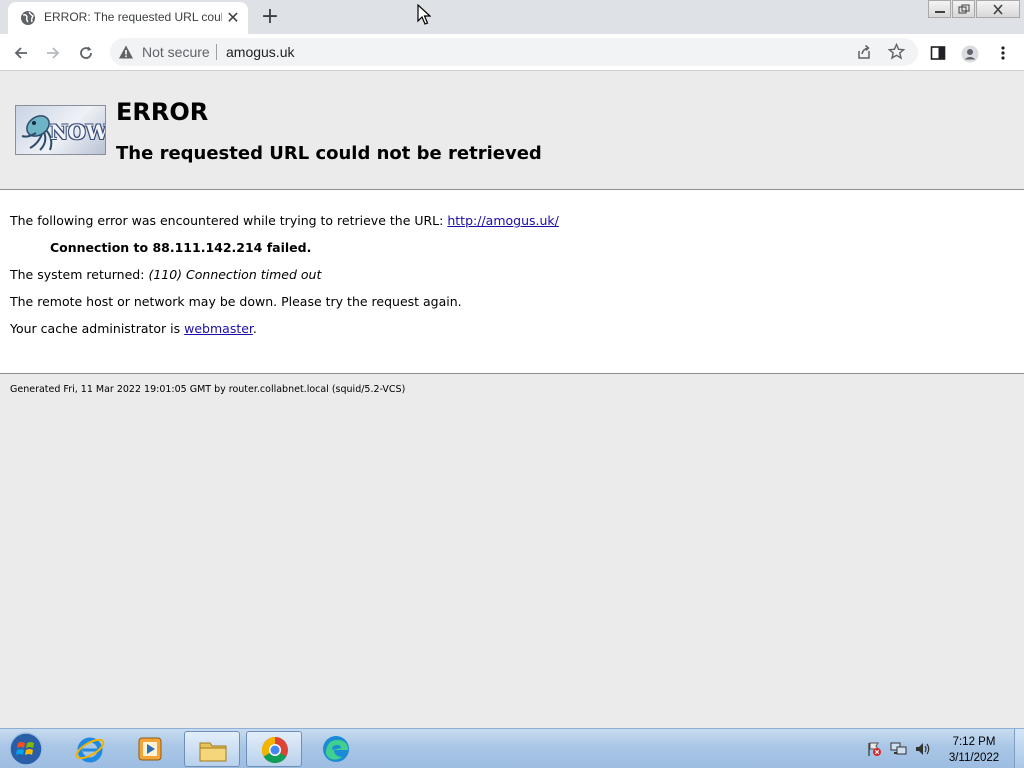  I want to click on taskbar-file-explorer, so click(212, 749).